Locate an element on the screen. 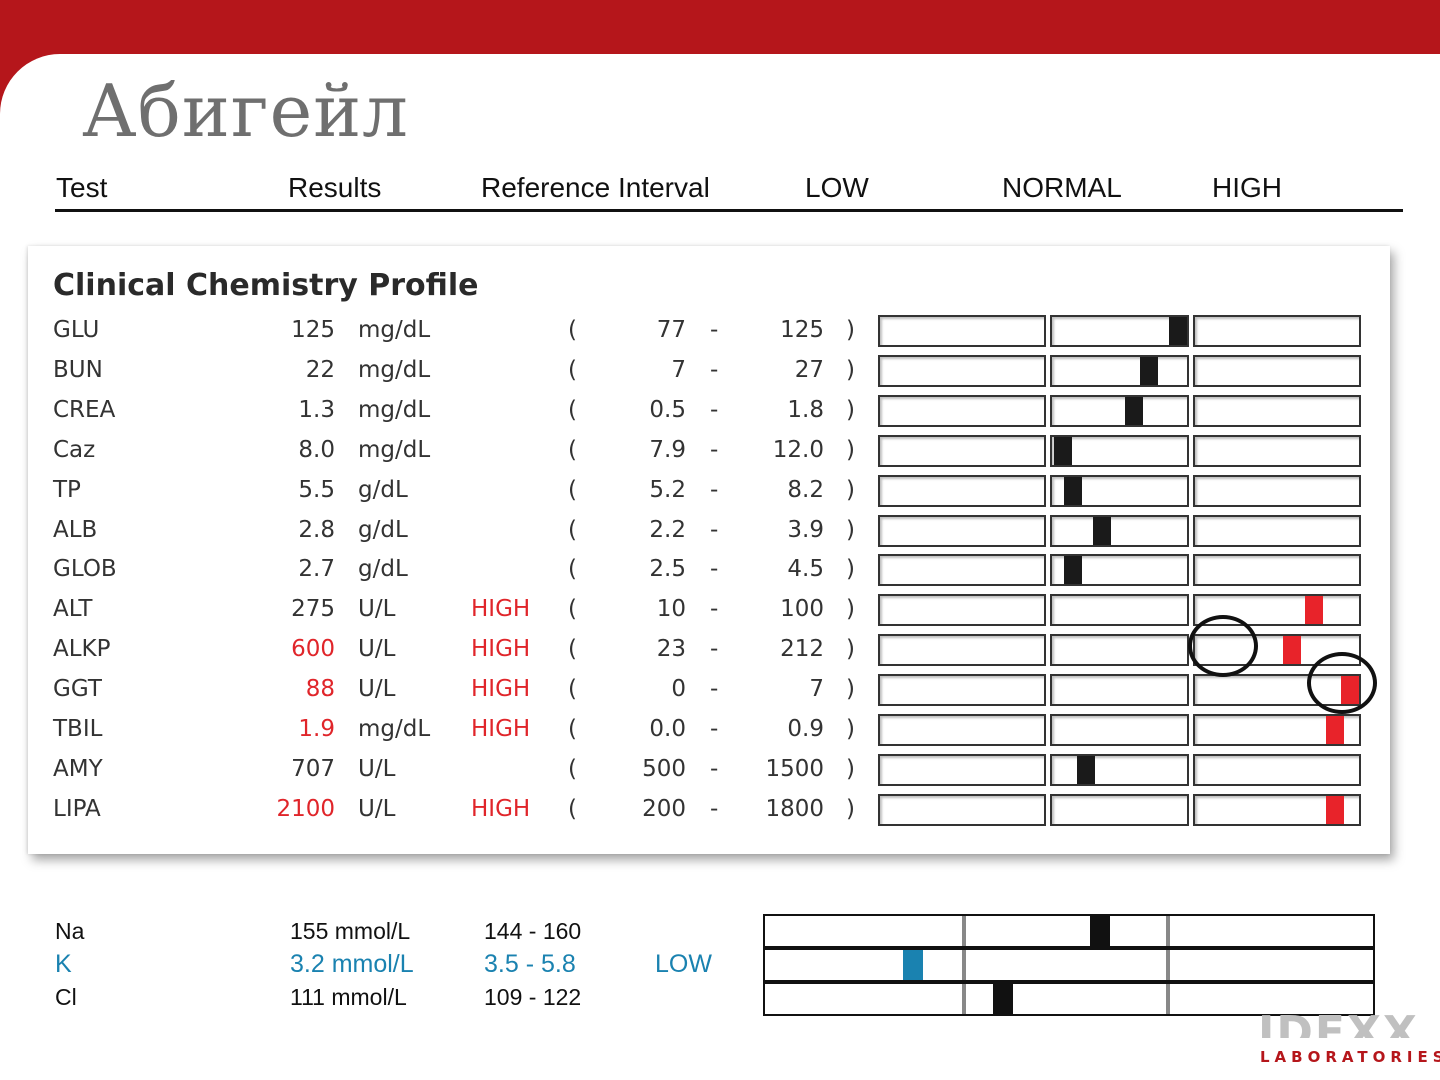  header-high: HIGH is located at coordinates (1247, 187).